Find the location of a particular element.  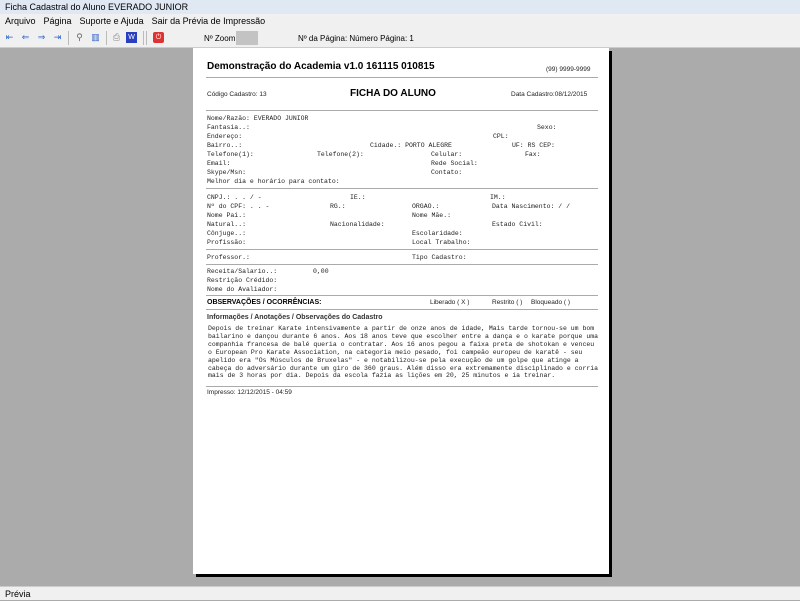

field-email: Email: is located at coordinates (219, 163).